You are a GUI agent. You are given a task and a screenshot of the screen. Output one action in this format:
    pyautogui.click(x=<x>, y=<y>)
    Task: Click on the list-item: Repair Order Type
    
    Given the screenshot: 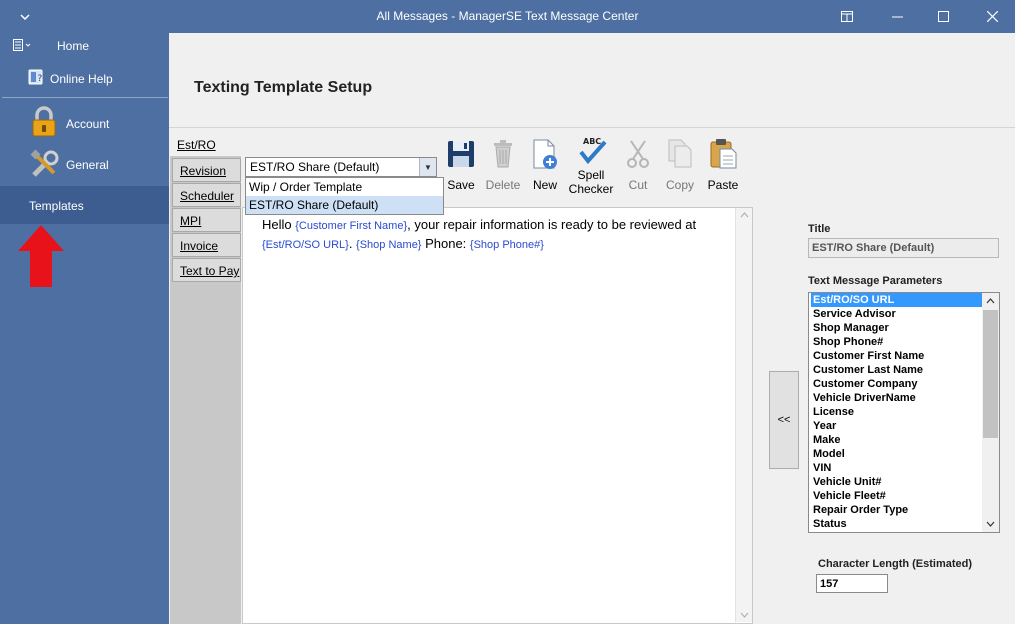 What is the action you would take?
    pyautogui.click(x=896, y=510)
    